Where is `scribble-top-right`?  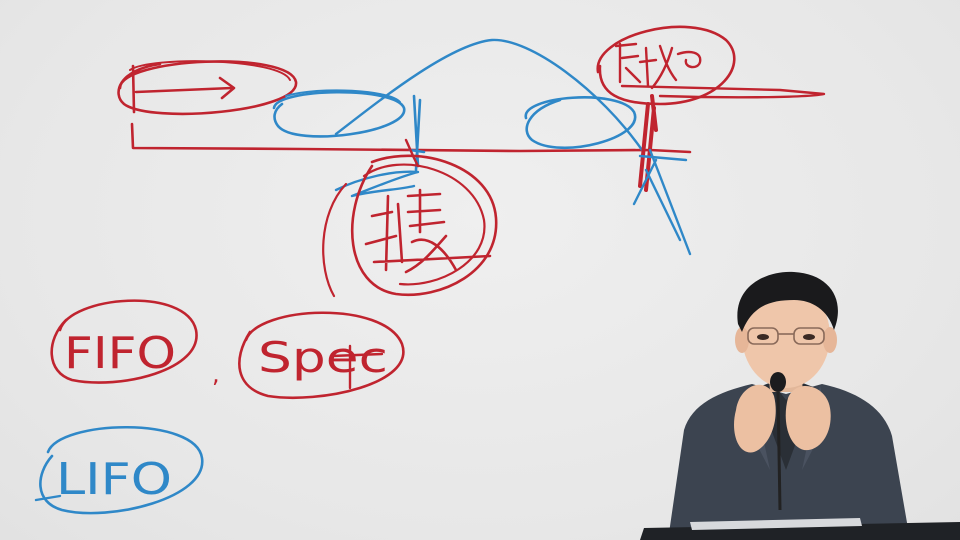
scribble-top-right is located at coordinates (658, 66).